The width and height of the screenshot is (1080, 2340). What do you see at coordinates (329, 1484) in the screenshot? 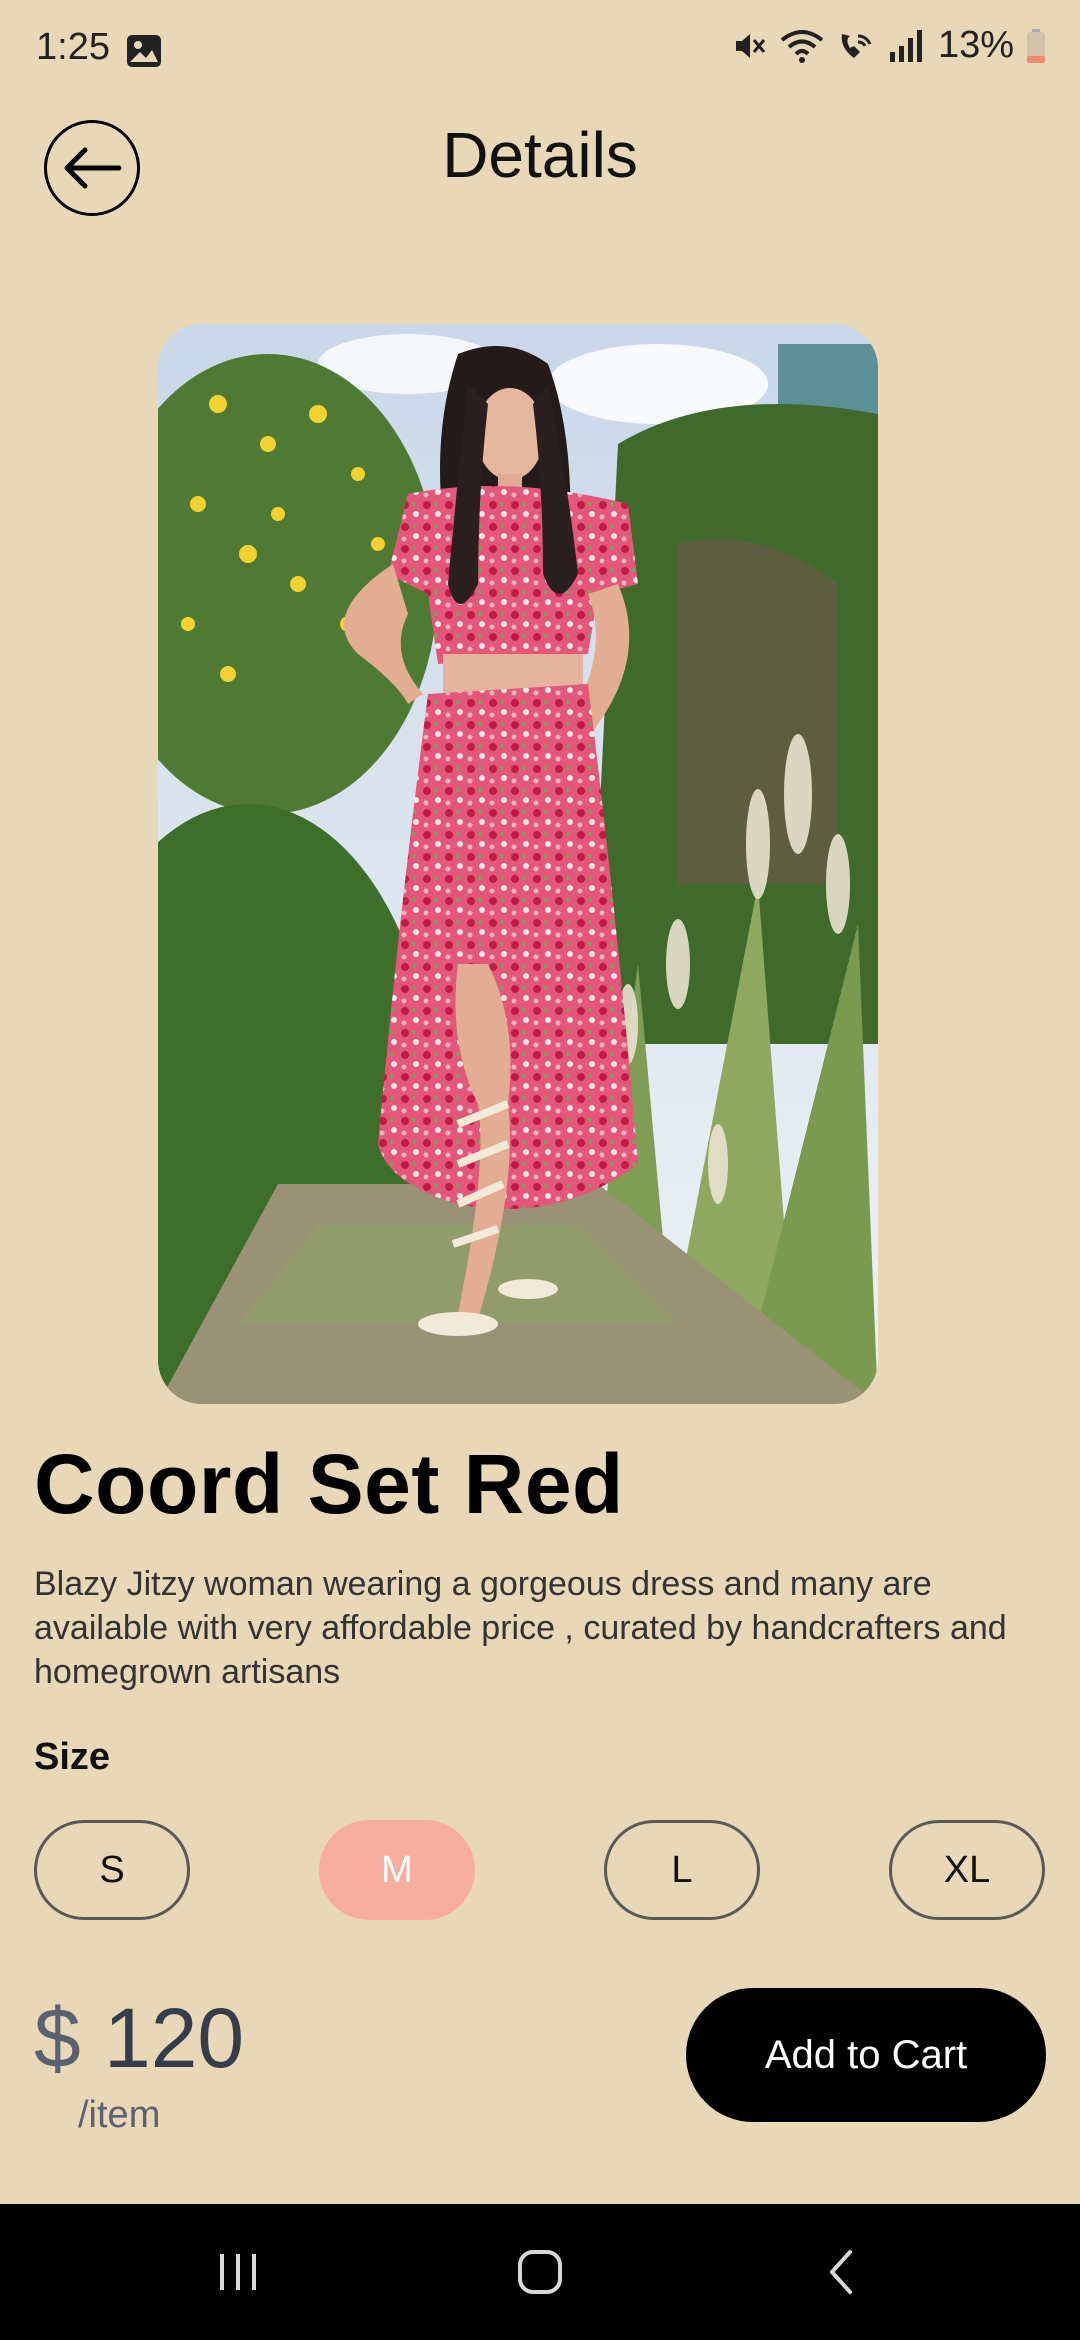
I see `product-name: Coord Set Red` at bounding box center [329, 1484].